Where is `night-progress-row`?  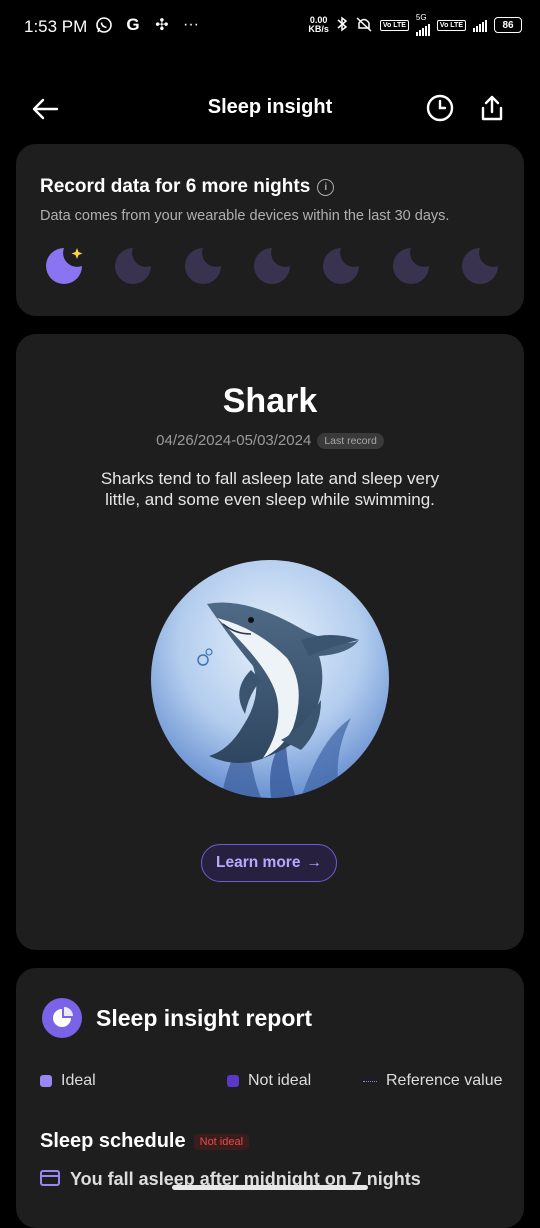
night-progress-row is located at coordinates (272, 266).